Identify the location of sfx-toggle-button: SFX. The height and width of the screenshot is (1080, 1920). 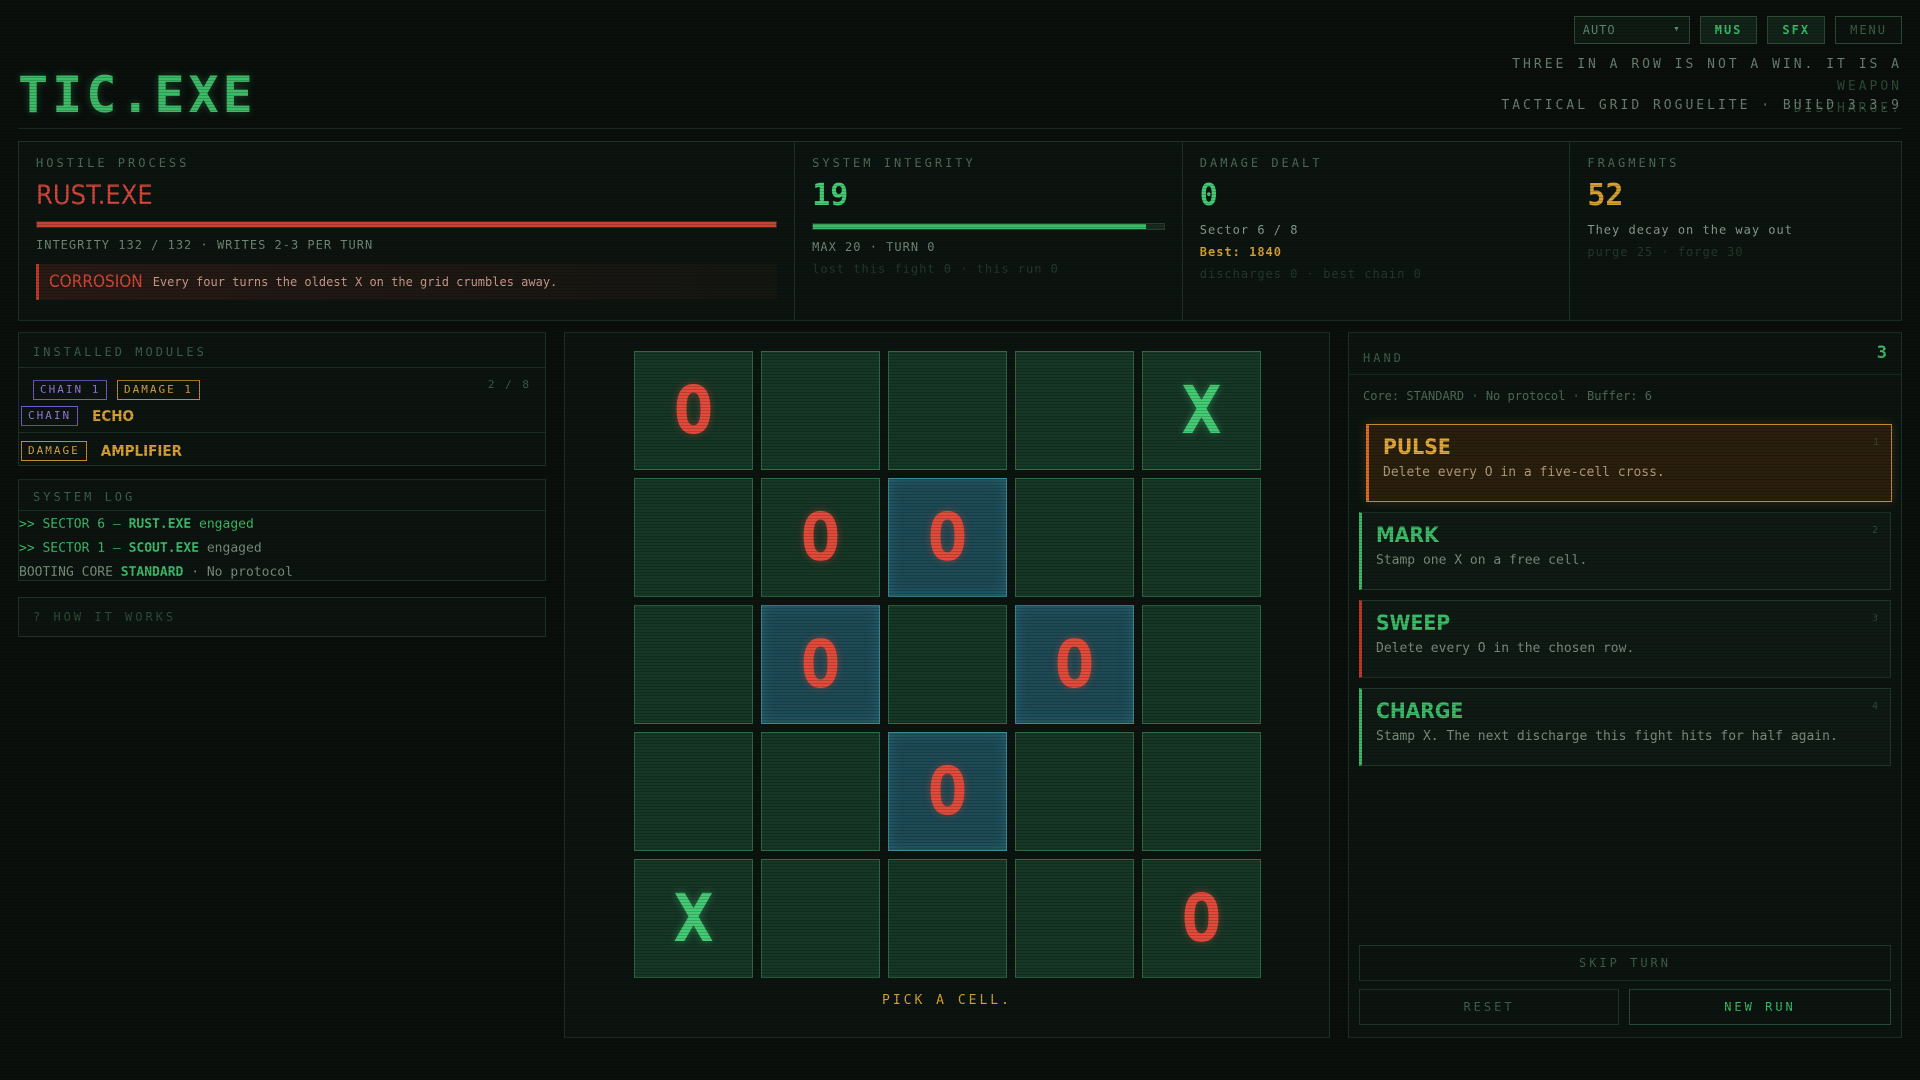
(1796, 30).